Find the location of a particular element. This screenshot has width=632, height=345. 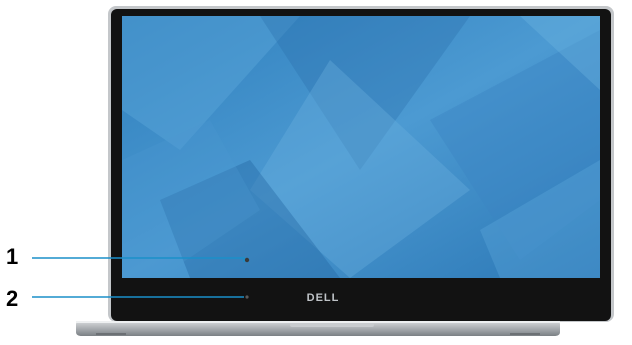

callout-number-1: 1 is located at coordinates (12, 256).